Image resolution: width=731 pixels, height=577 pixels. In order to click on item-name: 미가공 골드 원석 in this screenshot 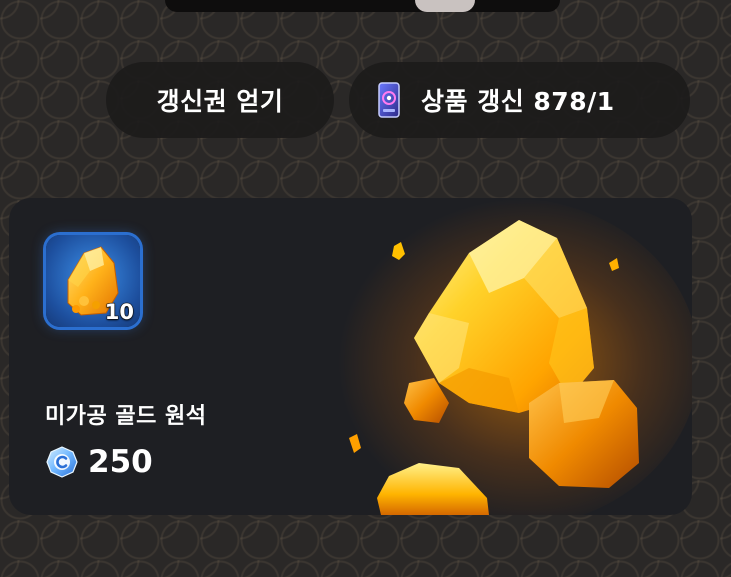, I will do `click(126, 416)`.